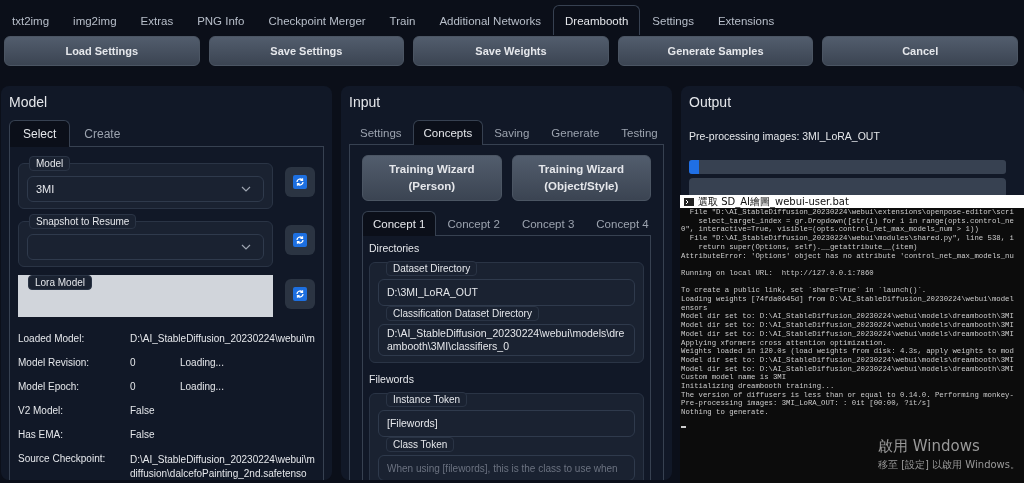 The width and height of the screenshot is (1024, 483). Describe the element at coordinates (54, 362) in the screenshot. I see `detail-label: Model Revision:` at that location.